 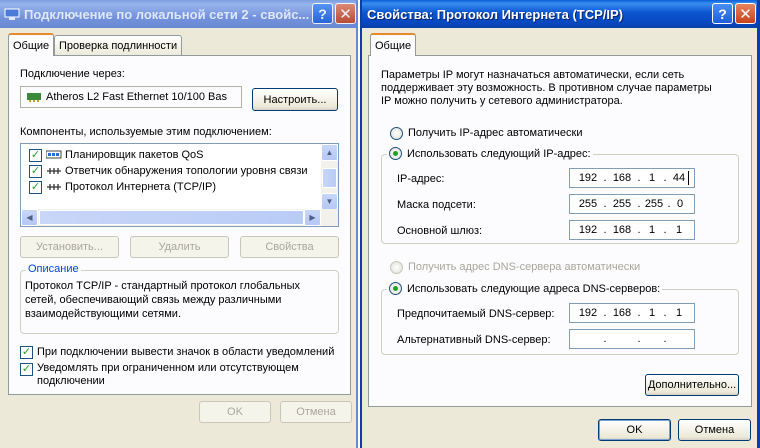 I want to click on manual-dns-radio, so click(x=395, y=288).